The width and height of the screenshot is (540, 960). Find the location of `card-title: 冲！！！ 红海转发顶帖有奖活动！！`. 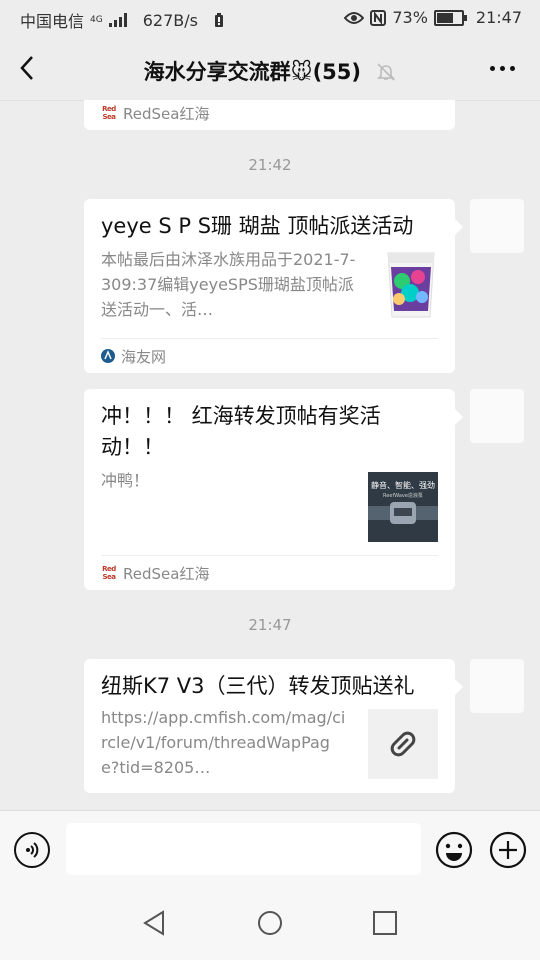

card-title: 冲！！！ 红海转发顶帖有奖活动！！ is located at coordinates (241, 431).